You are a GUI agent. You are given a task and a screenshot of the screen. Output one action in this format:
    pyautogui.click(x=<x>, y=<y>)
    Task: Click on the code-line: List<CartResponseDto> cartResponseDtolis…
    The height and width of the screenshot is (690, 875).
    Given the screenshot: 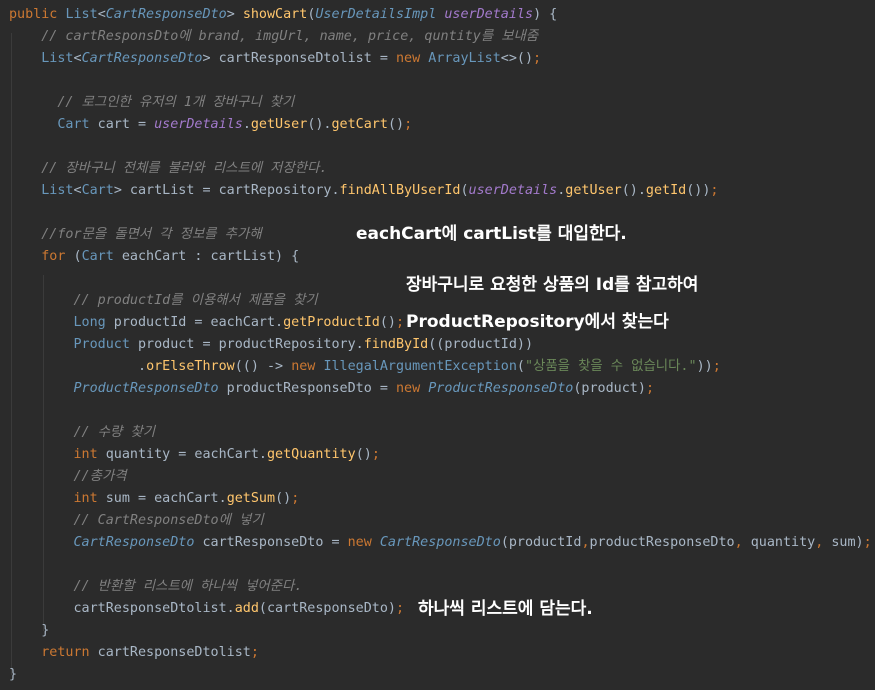 What is the action you would take?
    pyautogui.click(x=275, y=59)
    